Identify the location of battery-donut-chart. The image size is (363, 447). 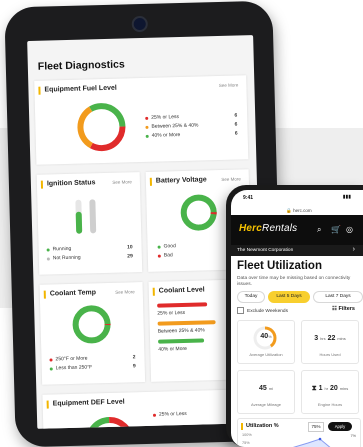
(198, 212).